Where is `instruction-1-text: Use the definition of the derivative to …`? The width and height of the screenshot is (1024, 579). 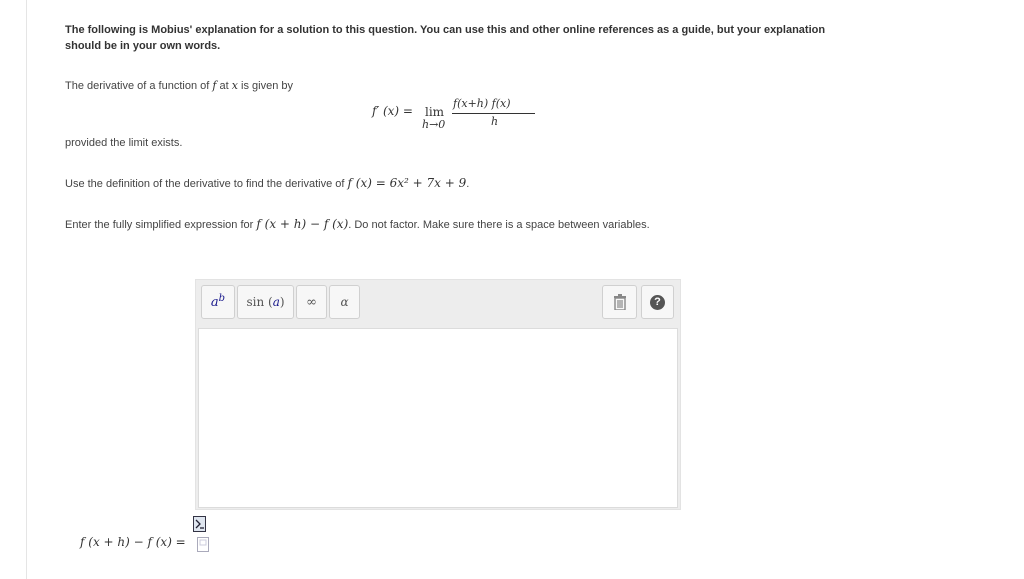 instruction-1-text: Use the definition of the derivative to … is located at coordinates (205, 184).